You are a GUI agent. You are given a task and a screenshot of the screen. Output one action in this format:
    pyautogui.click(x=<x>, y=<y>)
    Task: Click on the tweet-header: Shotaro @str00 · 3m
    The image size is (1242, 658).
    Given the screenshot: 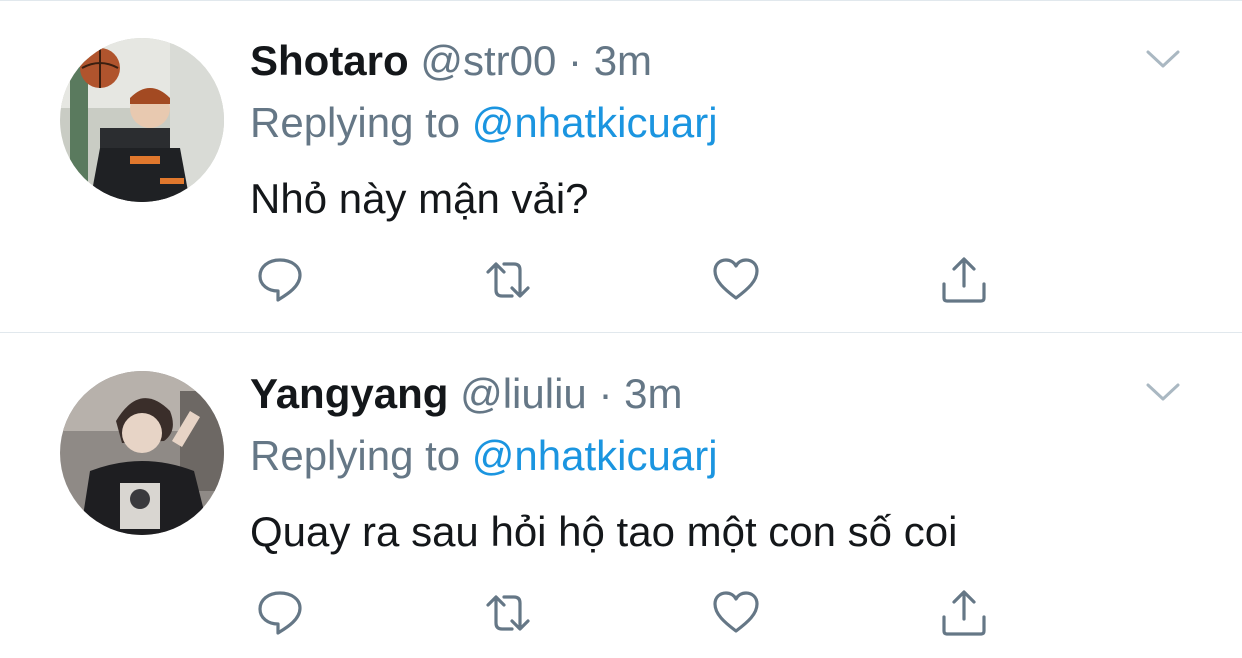 What is the action you would take?
    pyautogui.click(x=451, y=61)
    